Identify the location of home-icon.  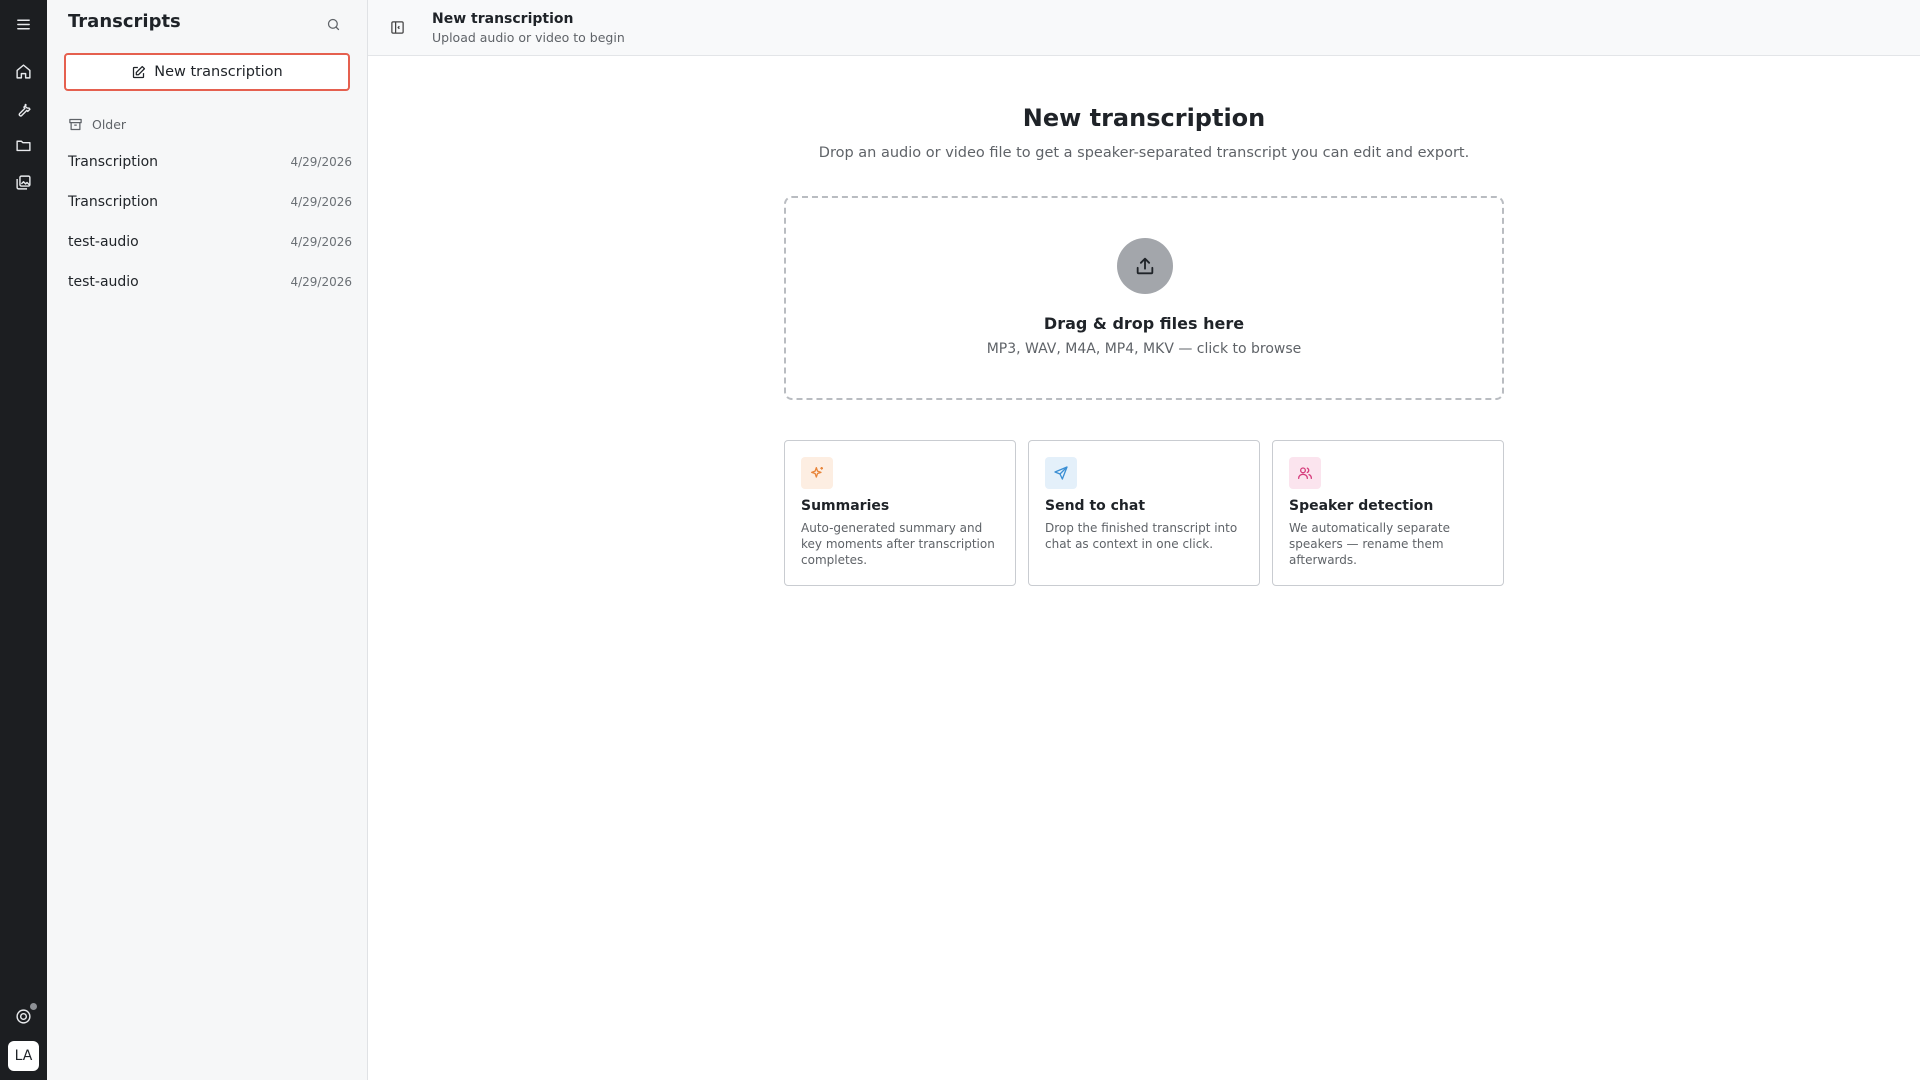
(23, 71).